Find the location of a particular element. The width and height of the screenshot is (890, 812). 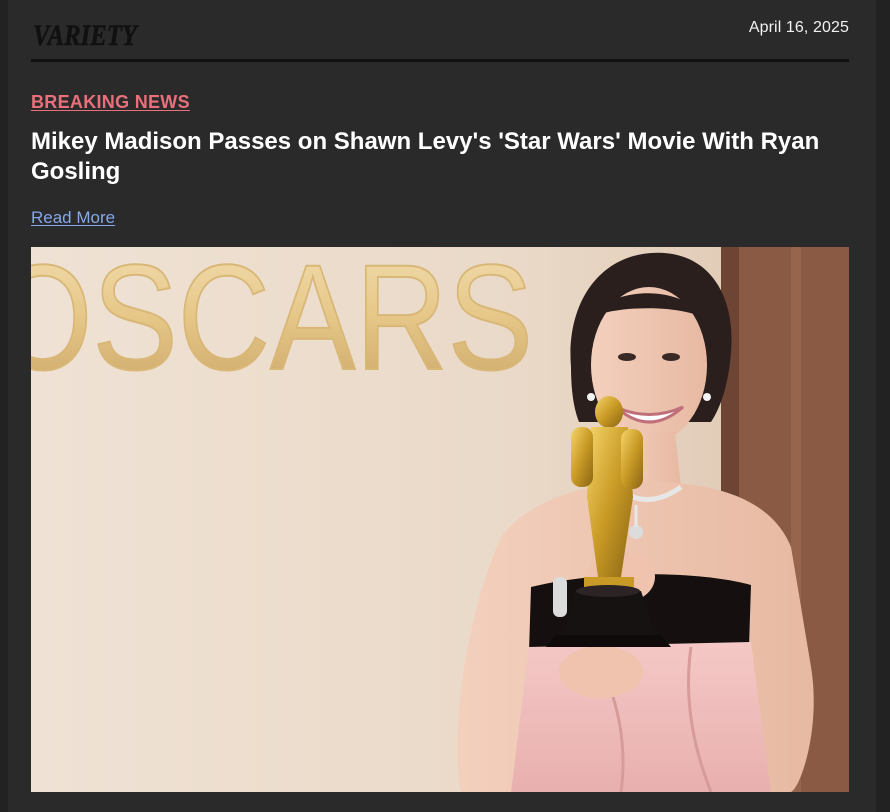

header-divider is located at coordinates (440, 60).